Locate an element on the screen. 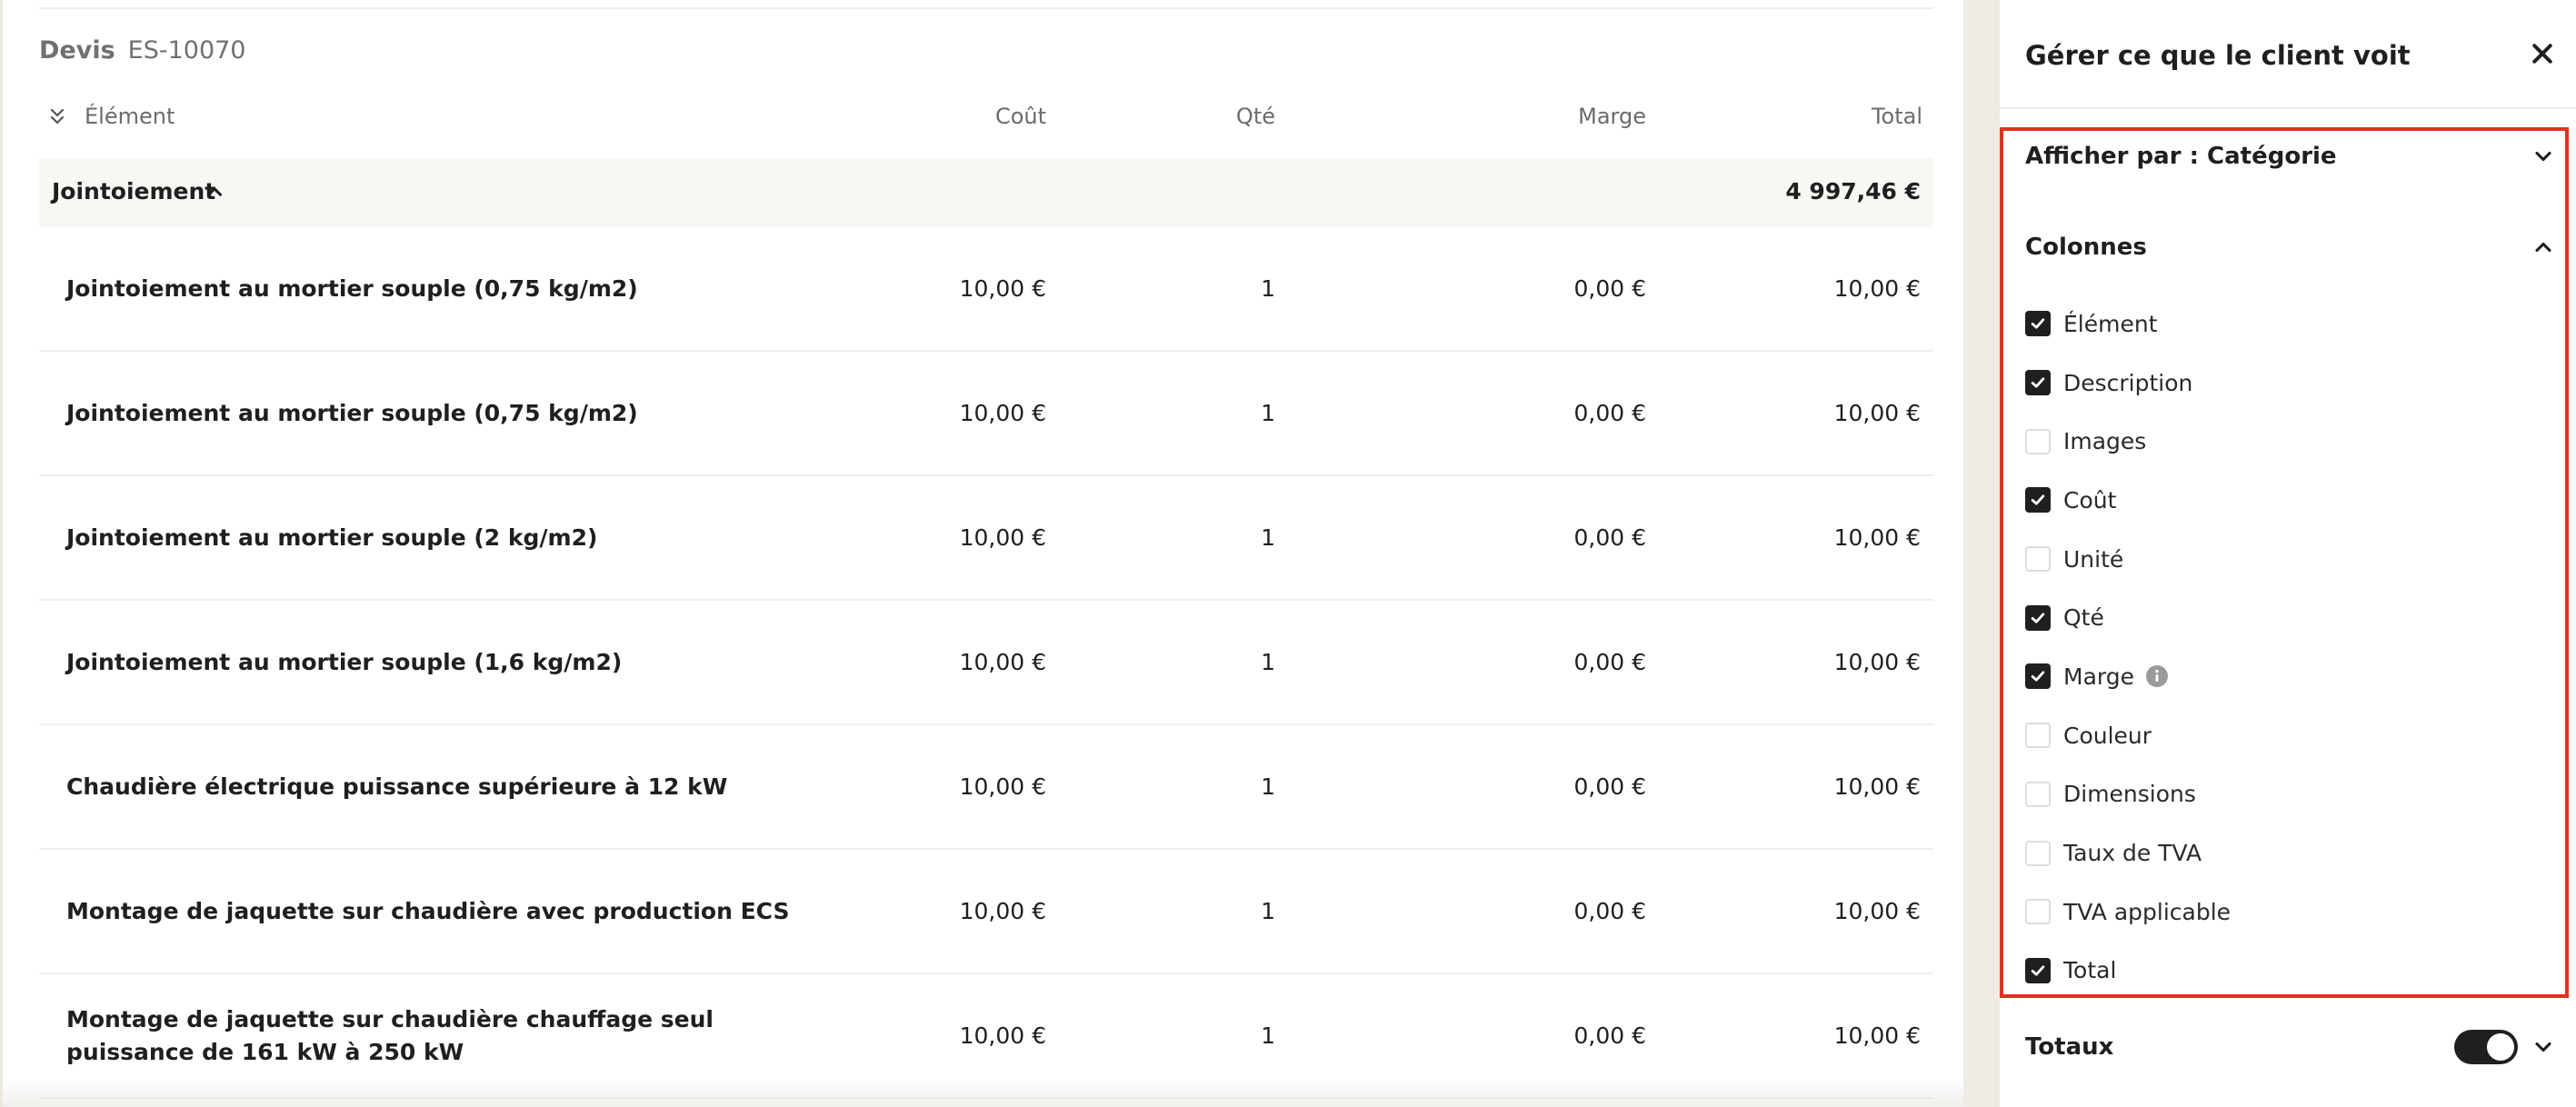 This screenshot has height=1107, width=2576. category-name: Jointoiement is located at coordinates (134, 191).